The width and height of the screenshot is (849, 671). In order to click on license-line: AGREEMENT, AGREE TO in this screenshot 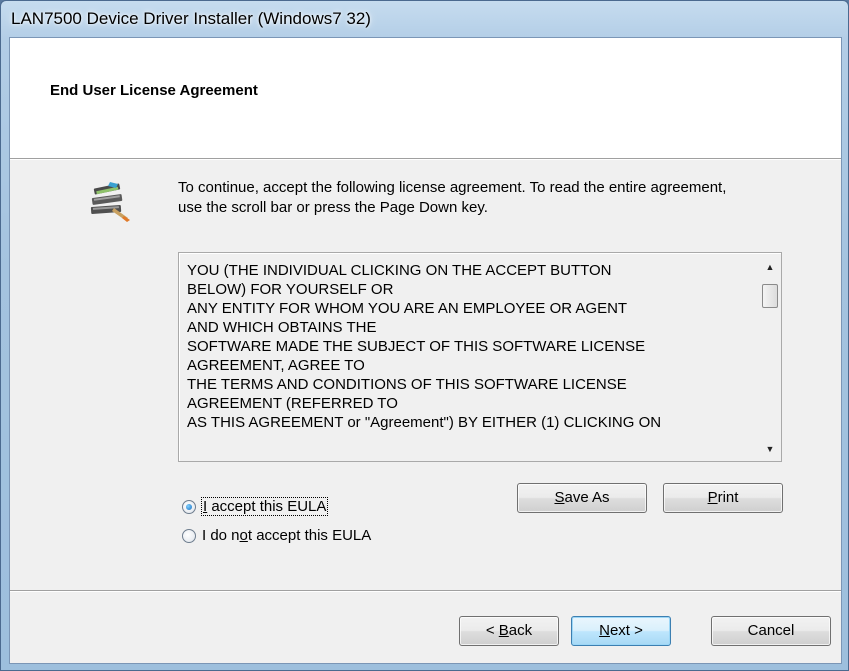, I will do `click(276, 365)`.